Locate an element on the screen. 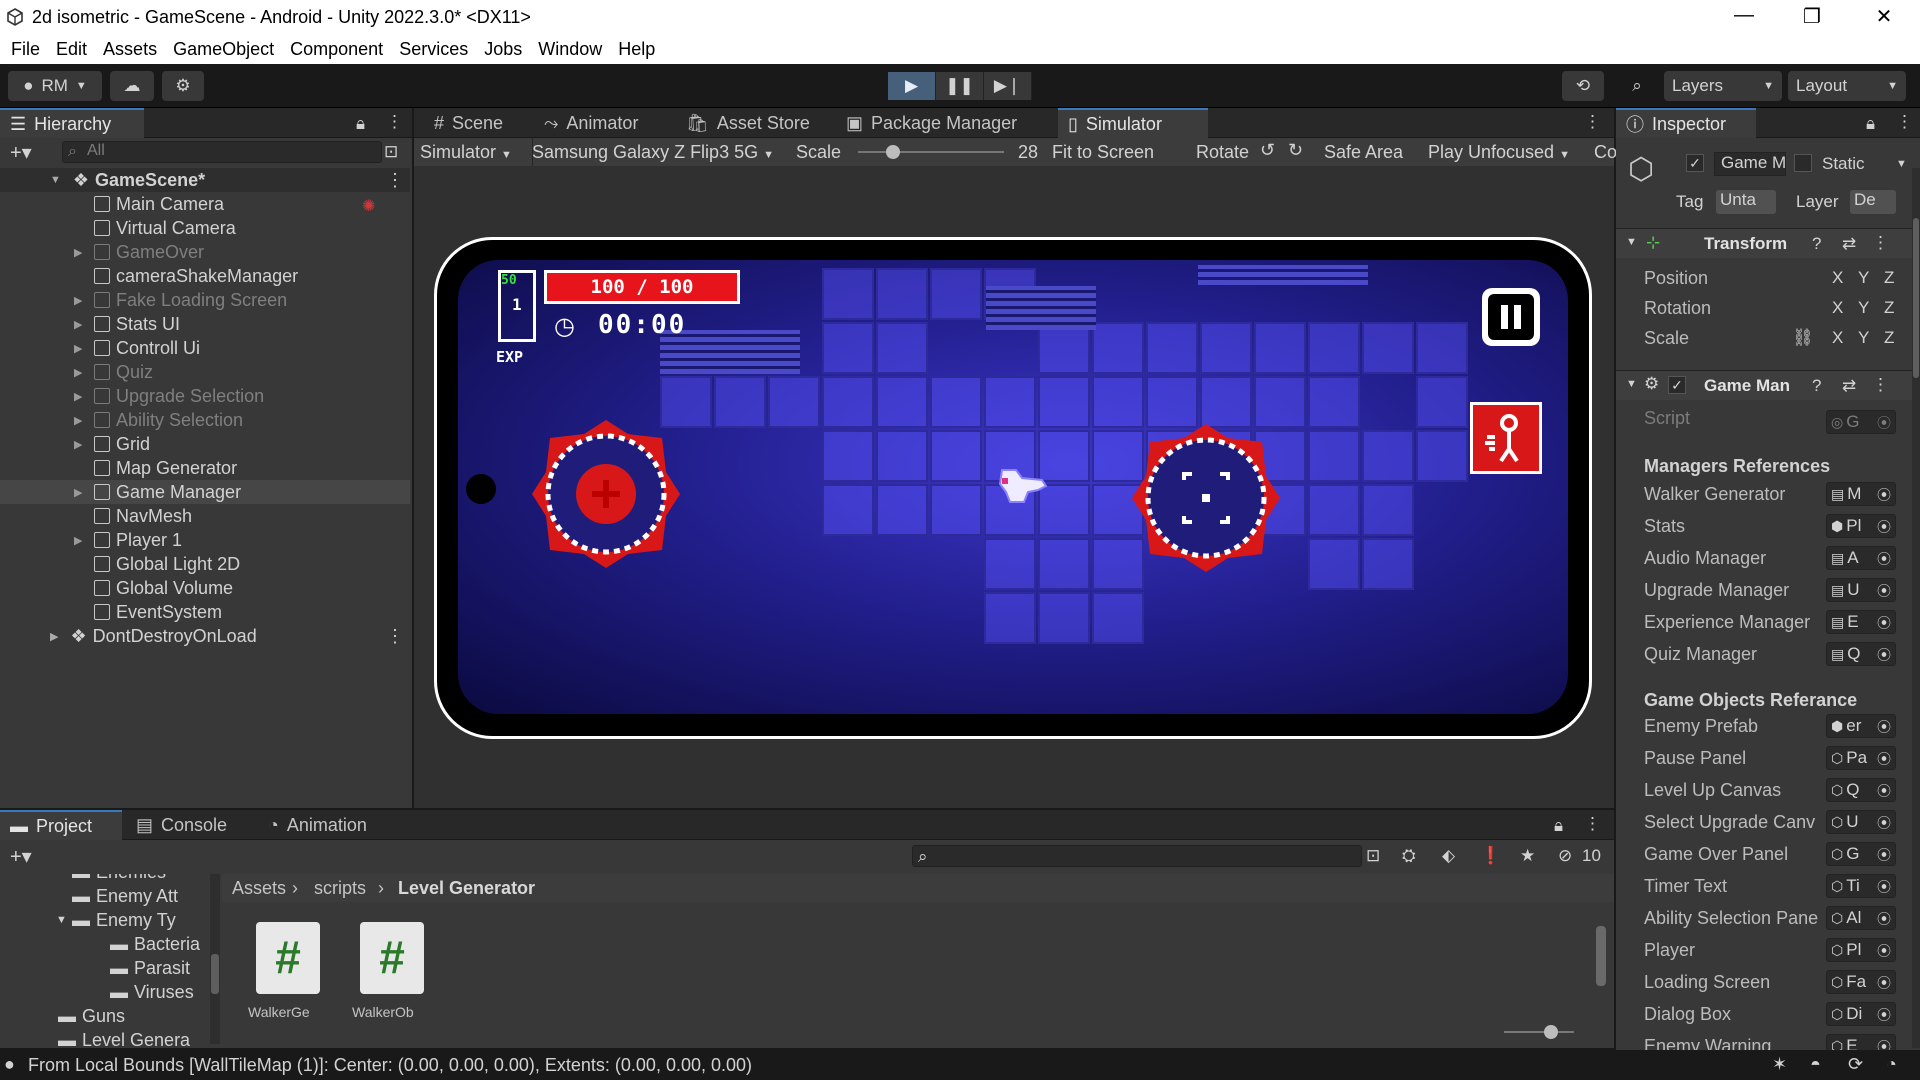 This screenshot has height=1080, width=1920. hierarchy-item: EventSystem is located at coordinates (205, 612).